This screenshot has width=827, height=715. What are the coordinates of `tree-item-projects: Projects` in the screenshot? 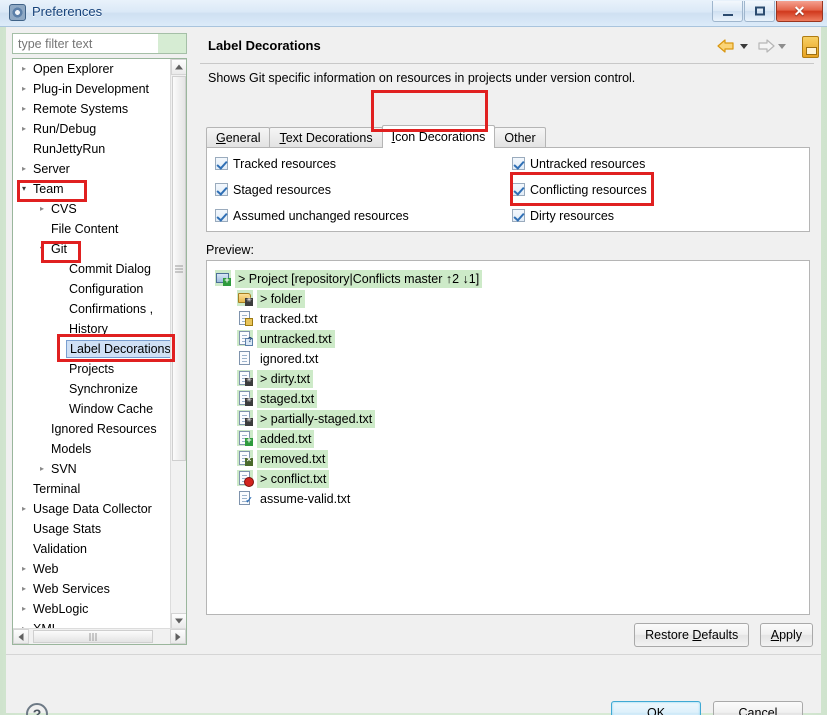 It's located at (92, 369).